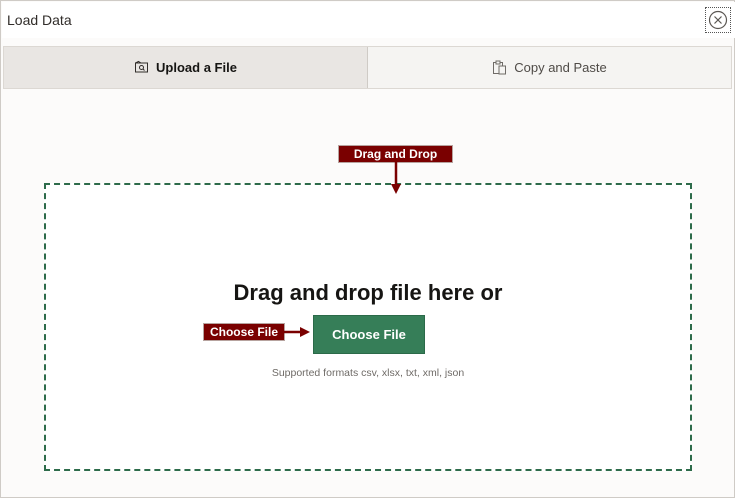 The height and width of the screenshot is (498, 735). What do you see at coordinates (196, 67) in the screenshot?
I see `tab-upload-file-label: Upload a File` at bounding box center [196, 67].